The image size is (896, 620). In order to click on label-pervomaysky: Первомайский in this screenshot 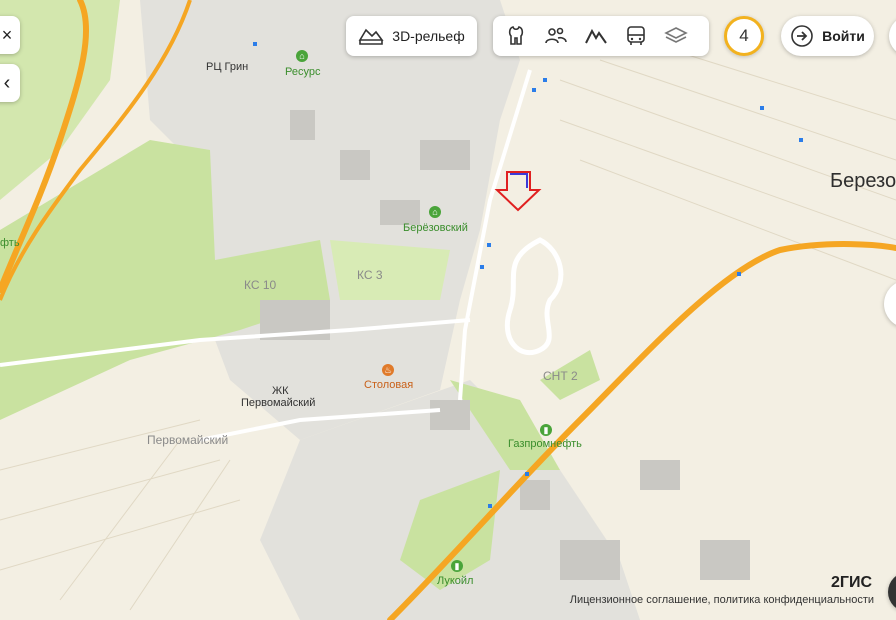, I will do `click(188, 440)`.